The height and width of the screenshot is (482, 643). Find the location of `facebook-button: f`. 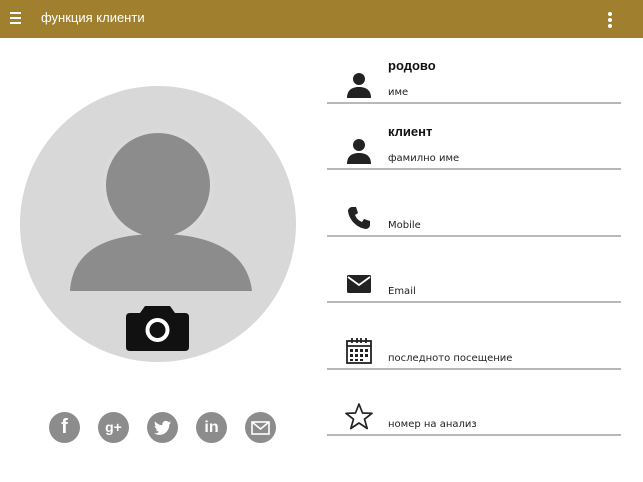

facebook-button: f is located at coordinates (64, 427).